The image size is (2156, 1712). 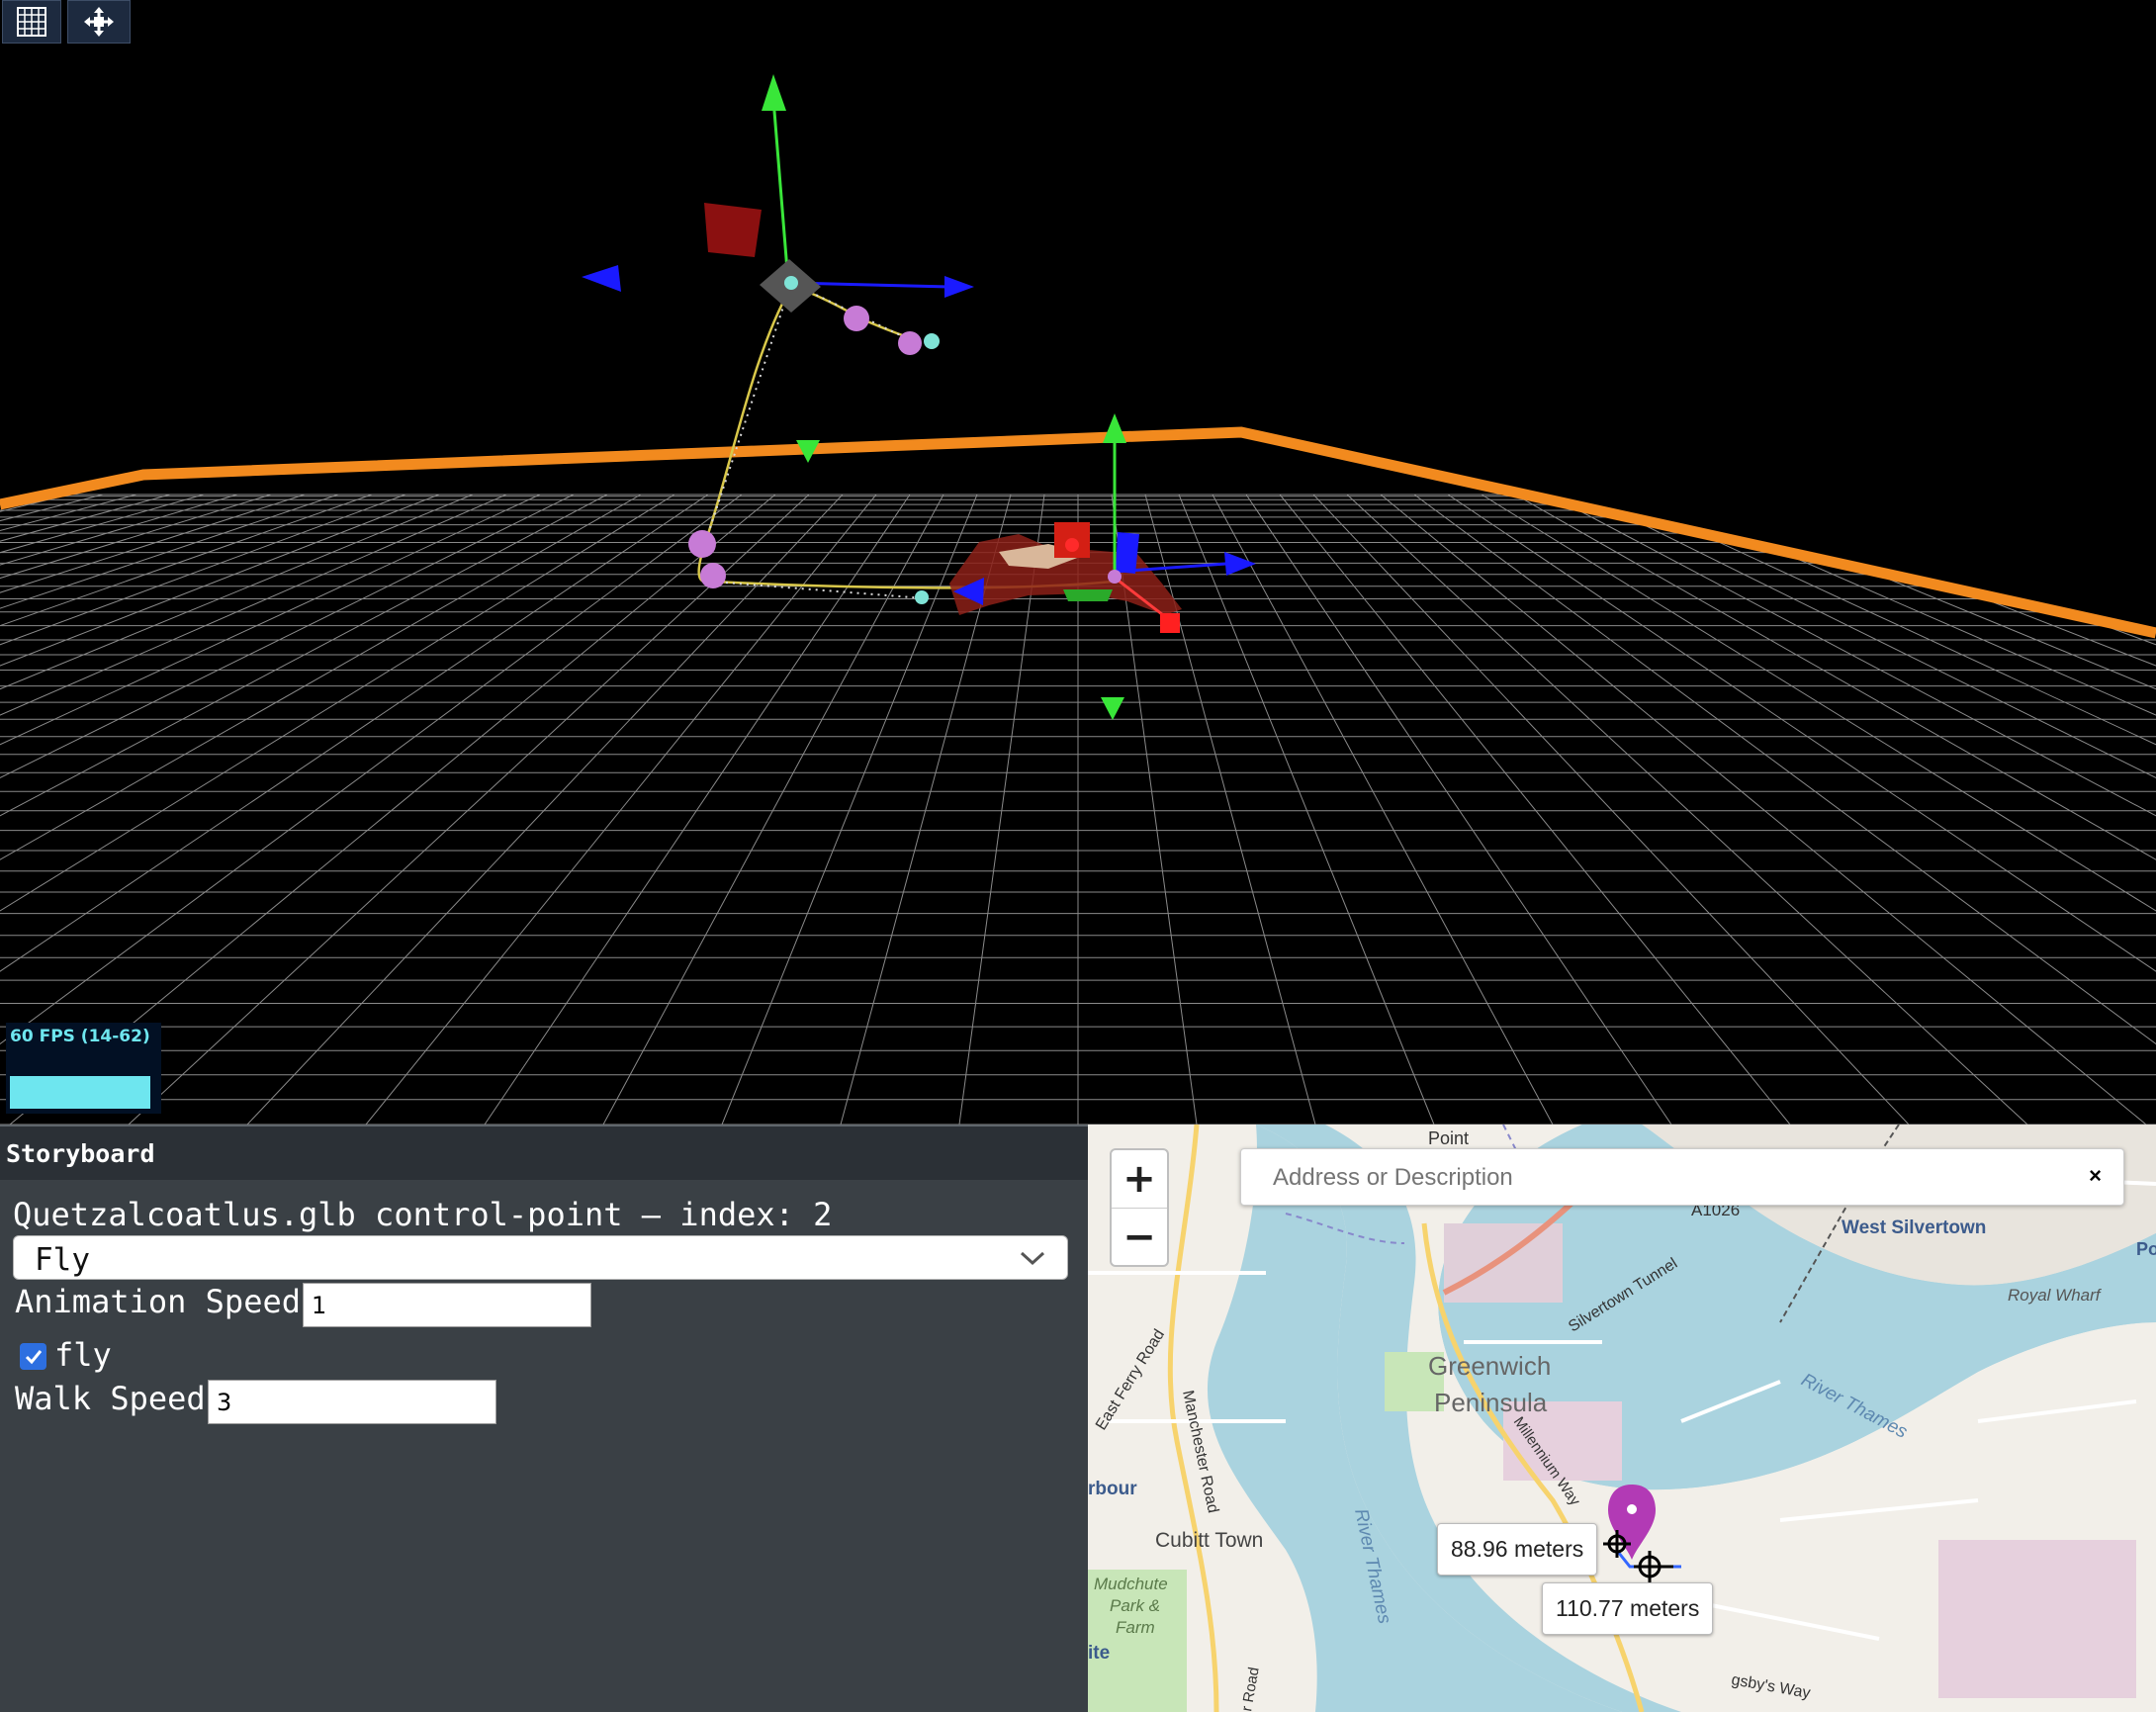 I want to click on map-label: Mudchute, so click(x=1131, y=1584).